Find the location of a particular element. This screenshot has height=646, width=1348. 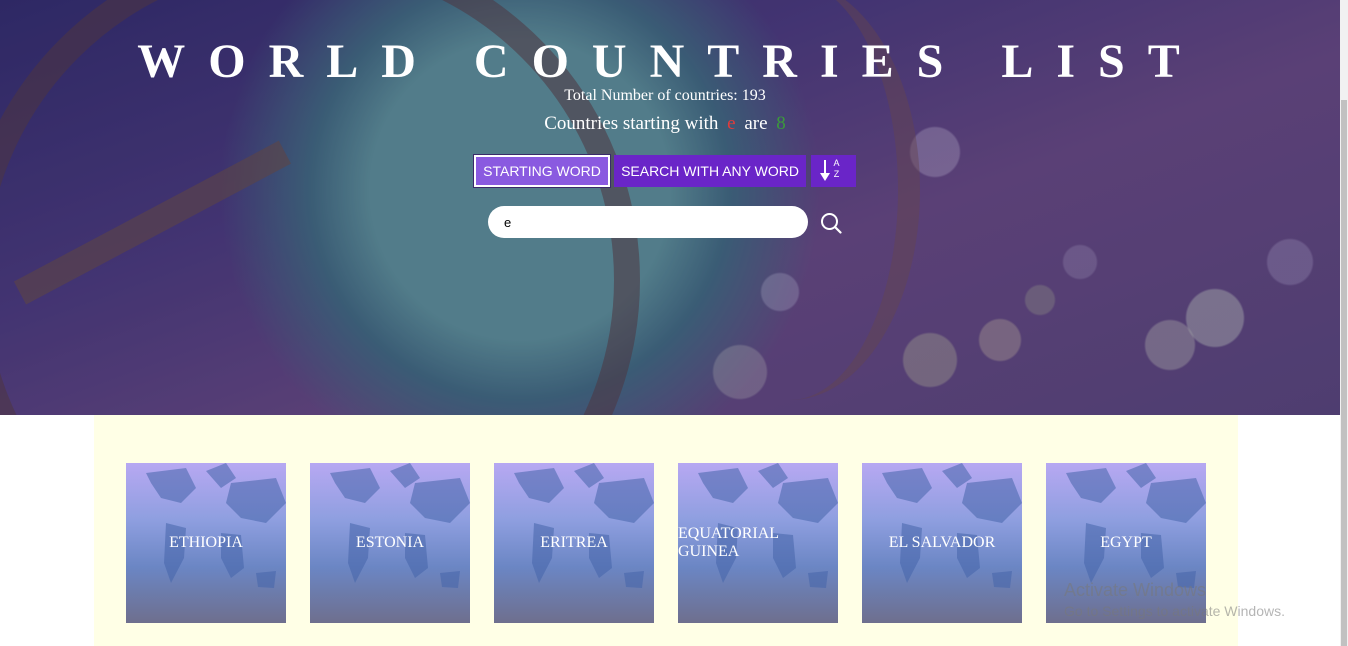

search-icon is located at coordinates (831, 223).